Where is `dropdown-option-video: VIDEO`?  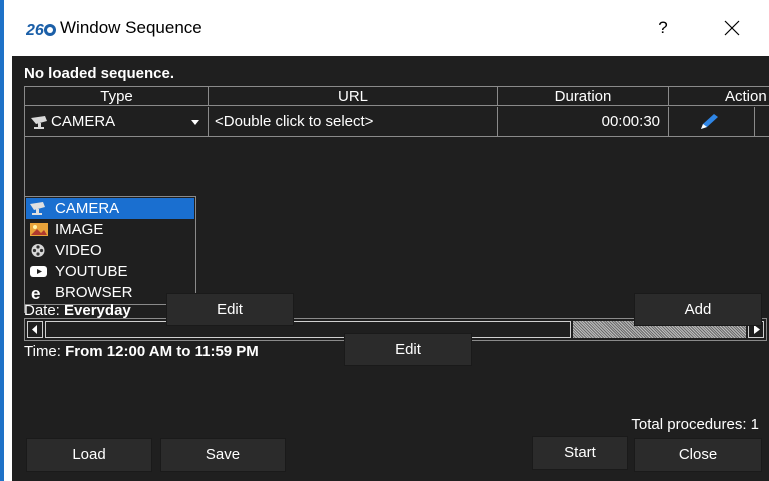
dropdown-option-video: VIDEO is located at coordinates (110, 250).